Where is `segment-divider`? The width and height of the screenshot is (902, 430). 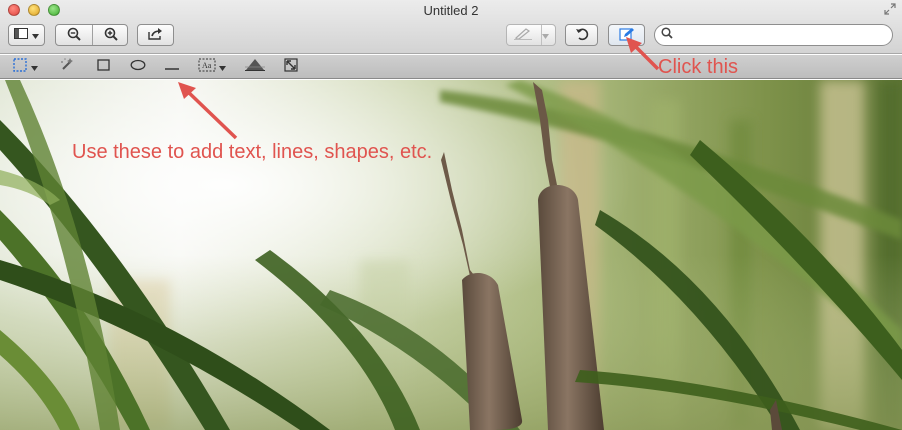
segment-divider is located at coordinates (541, 35).